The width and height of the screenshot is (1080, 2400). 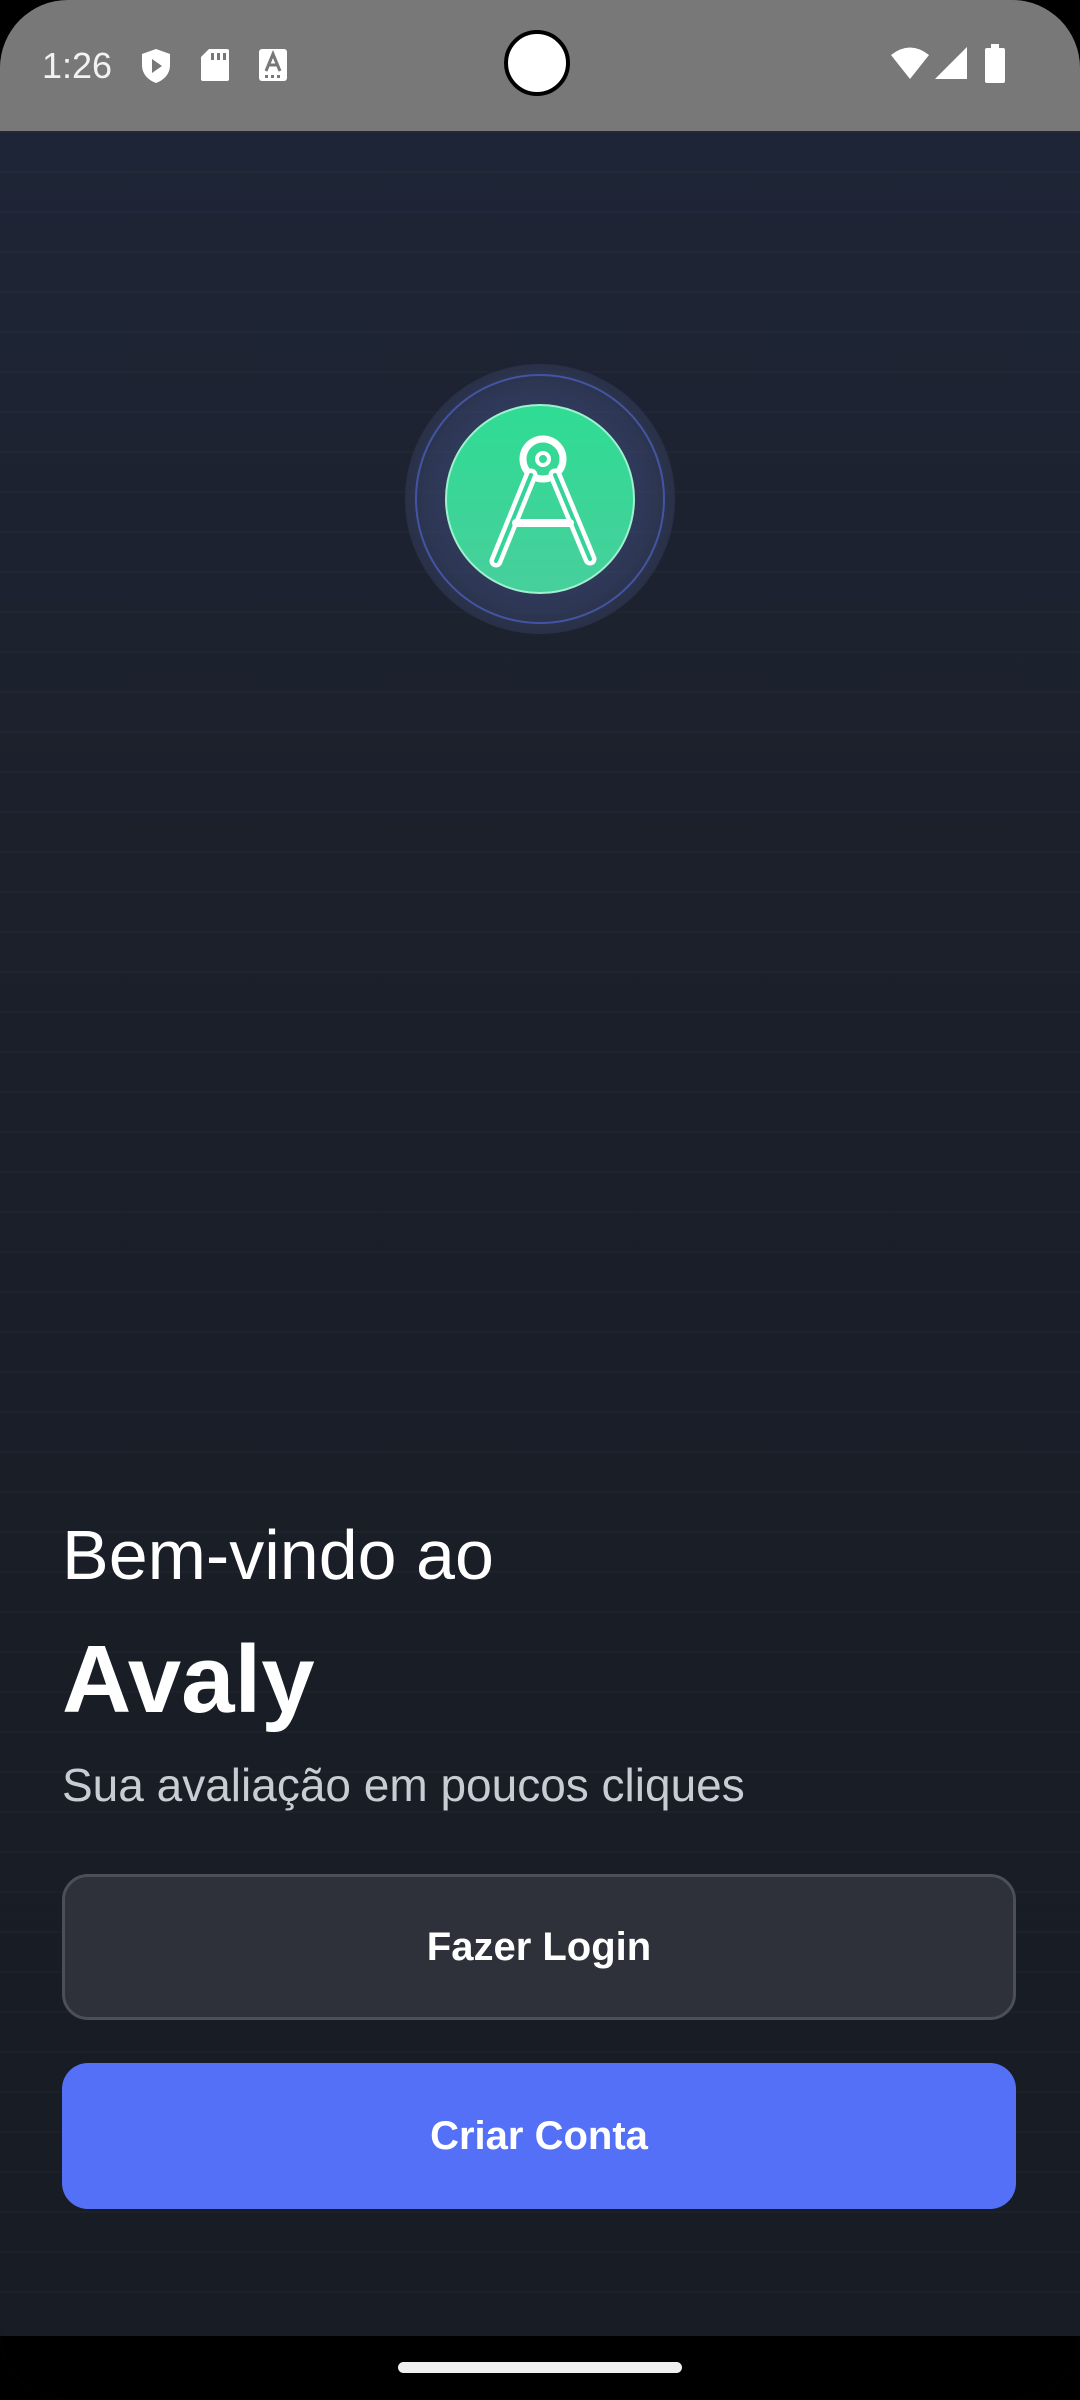 What do you see at coordinates (188, 1679) in the screenshot?
I see `app-name-title: Avaly` at bounding box center [188, 1679].